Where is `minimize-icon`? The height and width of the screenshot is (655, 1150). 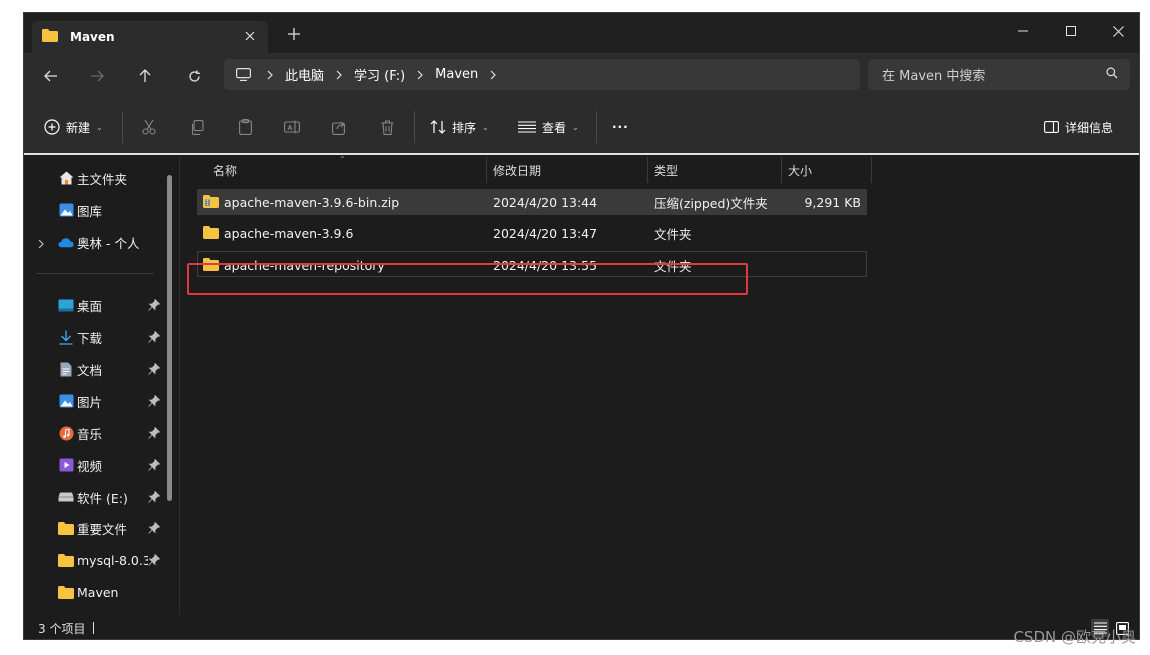 minimize-icon is located at coordinates (1023, 31).